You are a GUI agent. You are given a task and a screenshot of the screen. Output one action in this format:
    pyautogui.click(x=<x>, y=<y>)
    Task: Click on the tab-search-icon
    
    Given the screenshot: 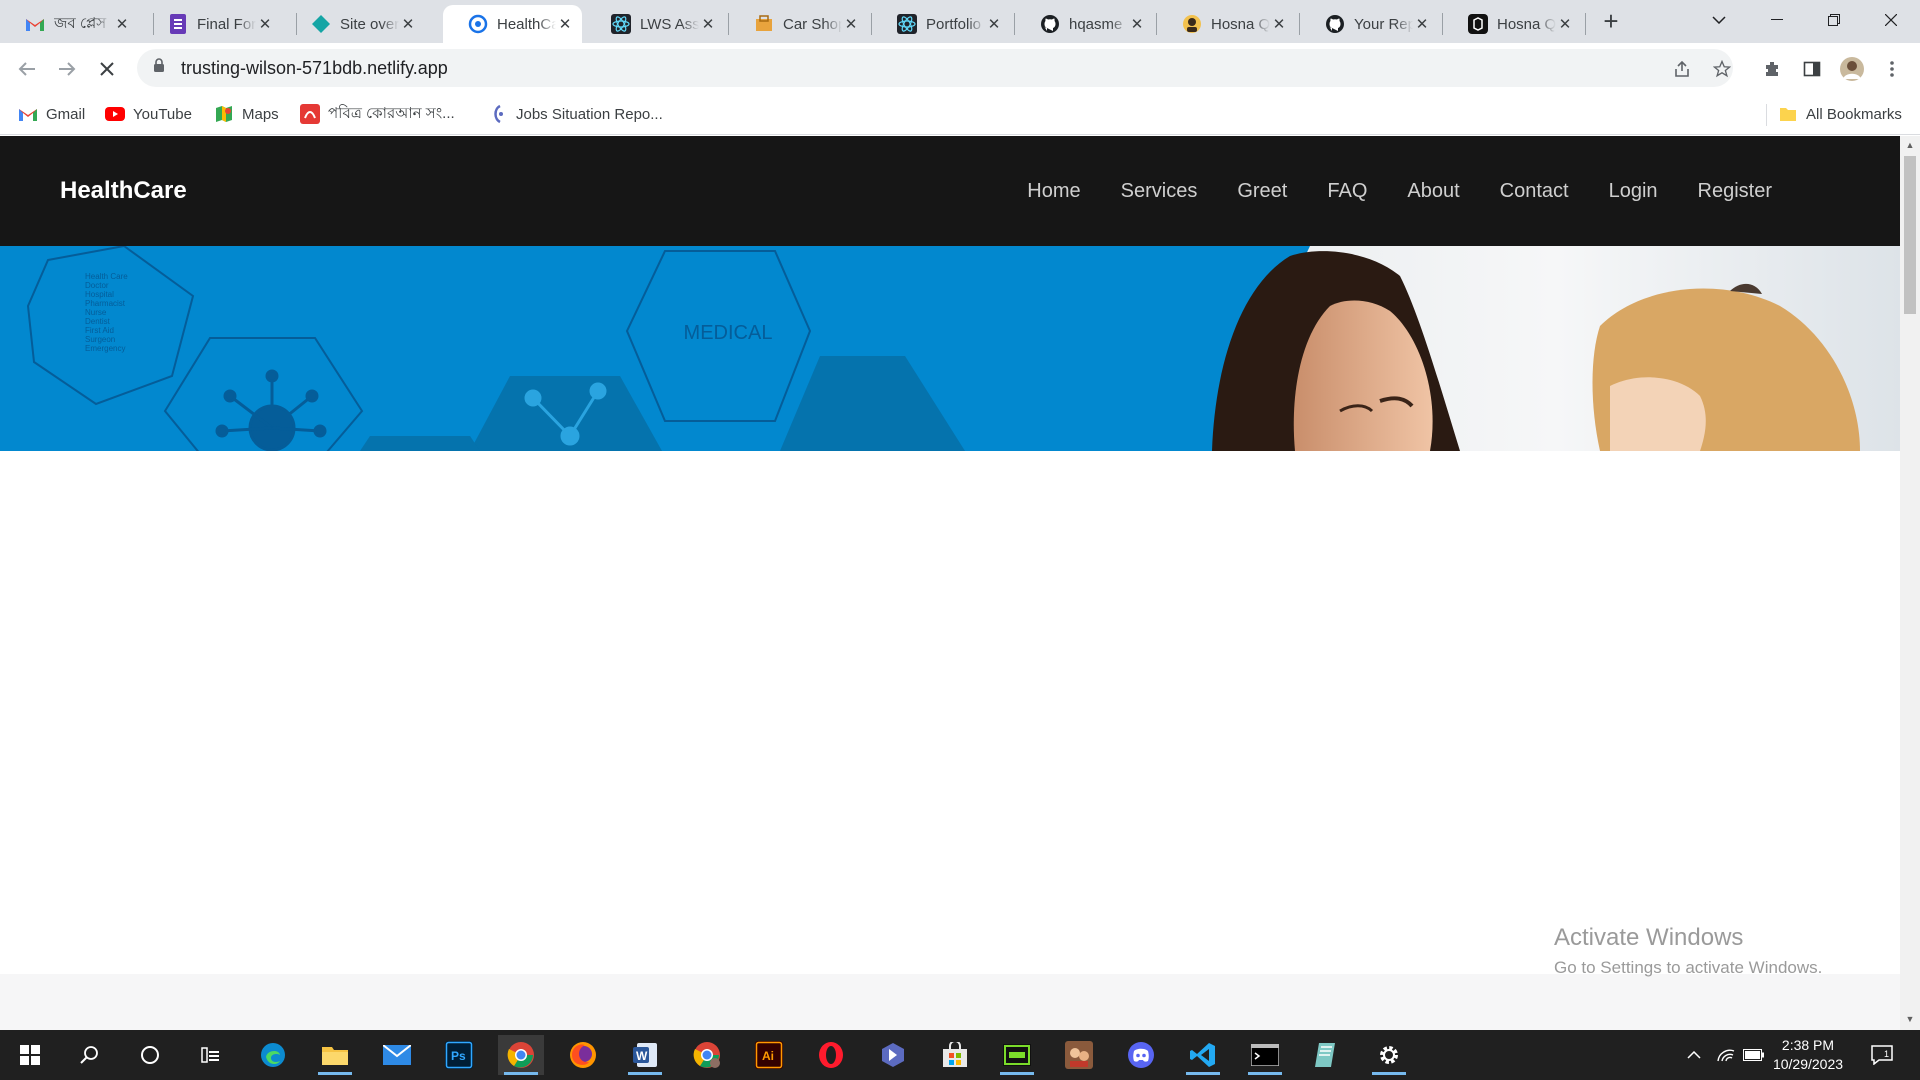 What is the action you would take?
    pyautogui.click(x=1718, y=20)
    